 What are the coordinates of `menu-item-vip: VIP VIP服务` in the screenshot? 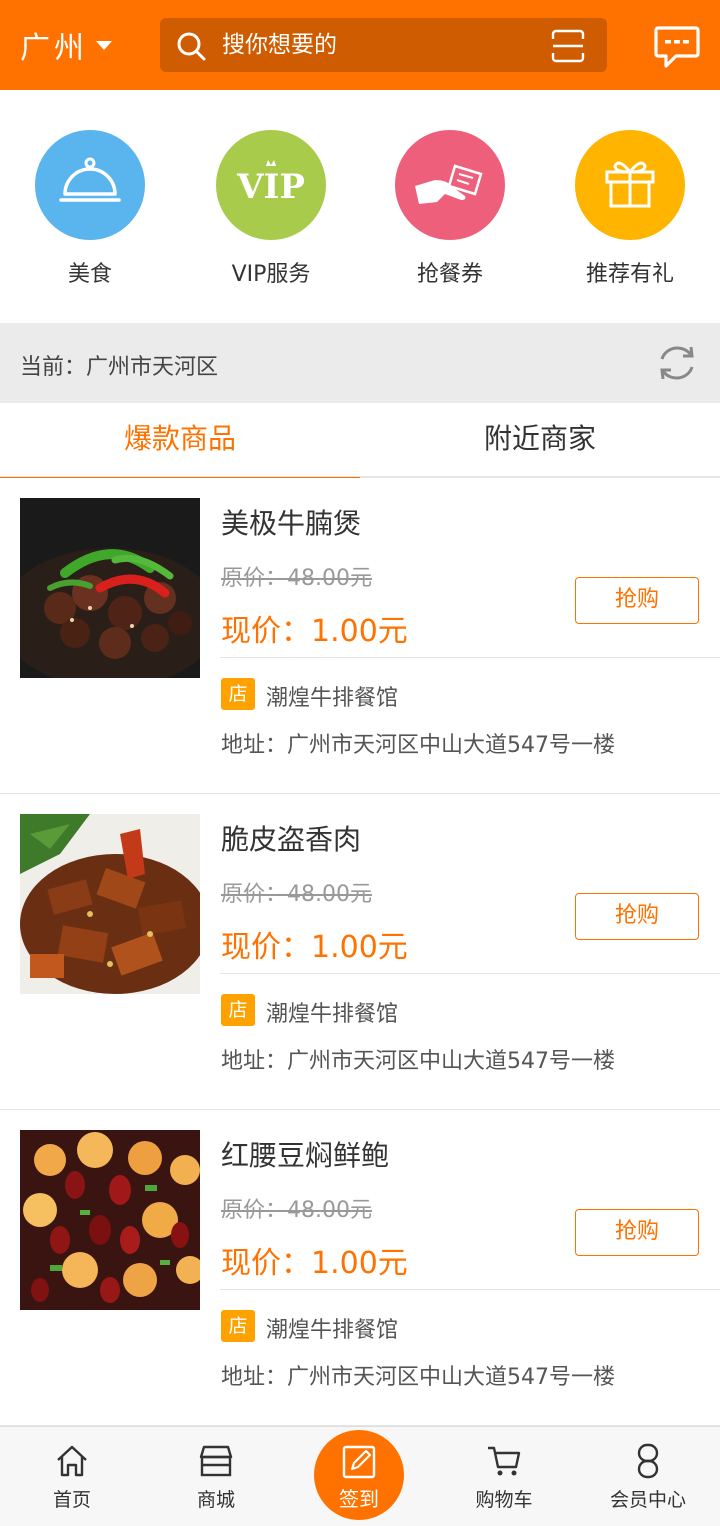 It's located at (271, 215).